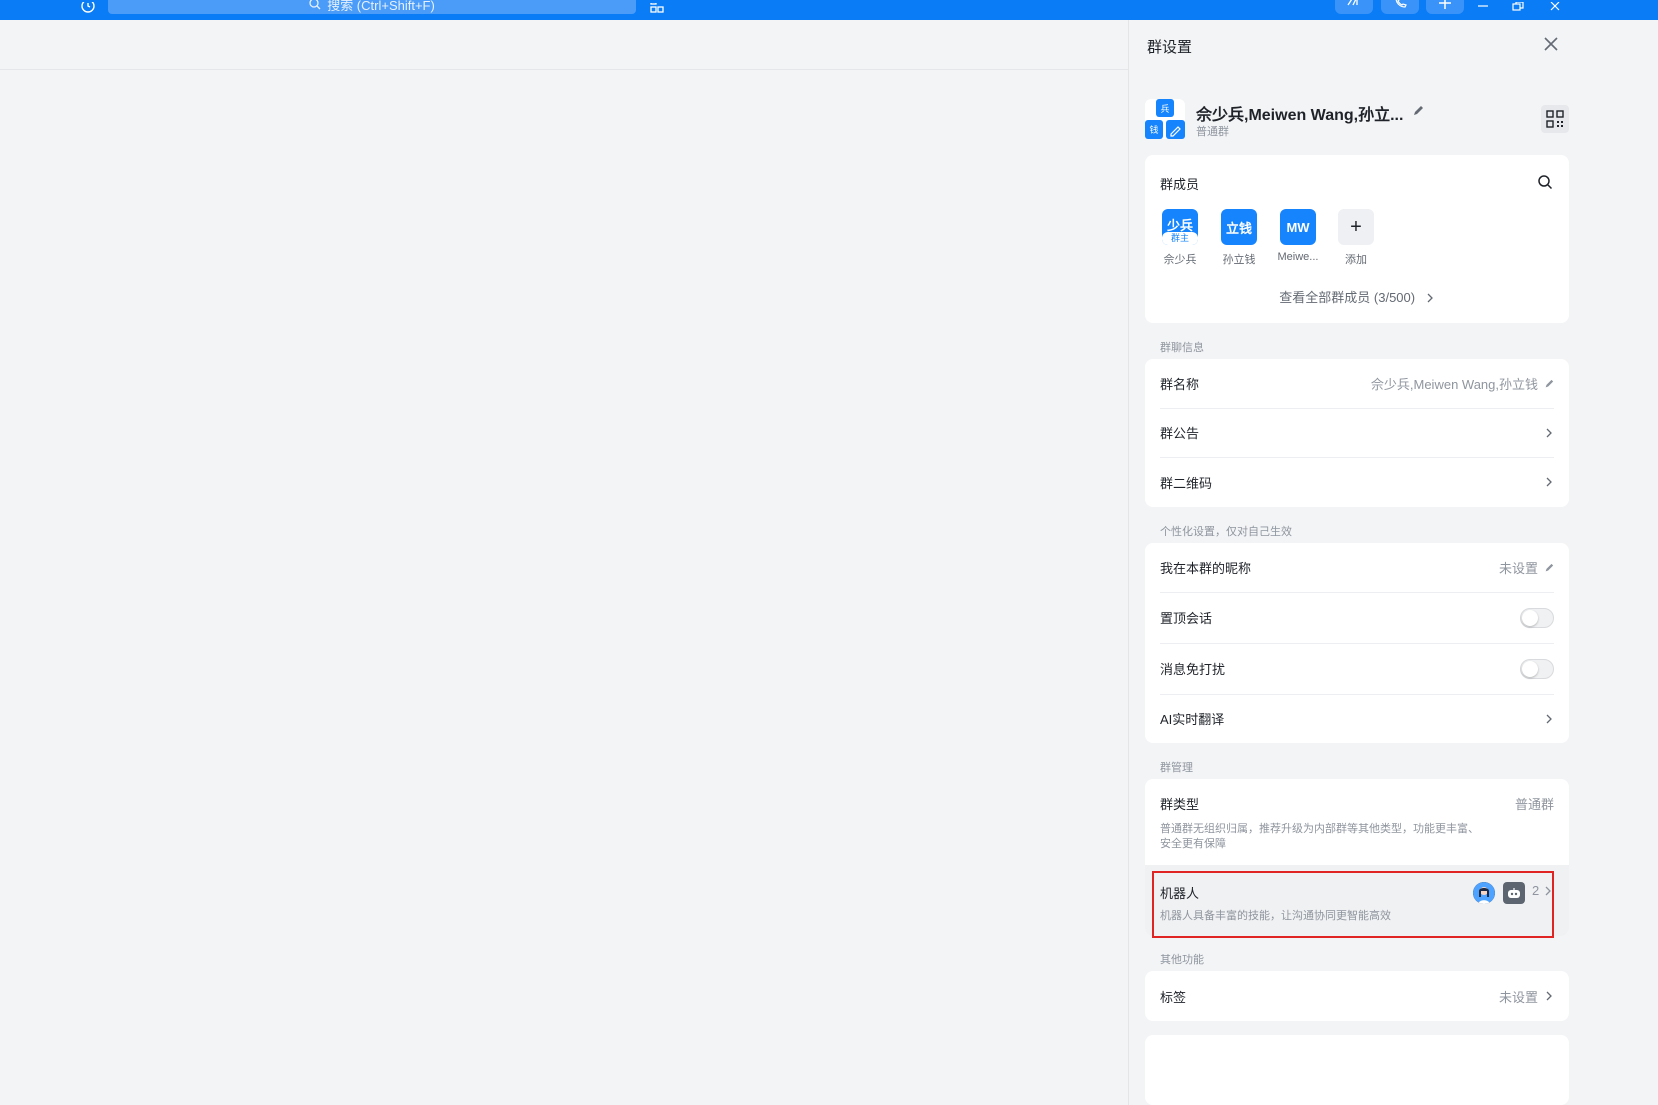  What do you see at coordinates (1357, 718) in the screenshot?
I see `ai-translate-row: AI实时翻译` at bounding box center [1357, 718].